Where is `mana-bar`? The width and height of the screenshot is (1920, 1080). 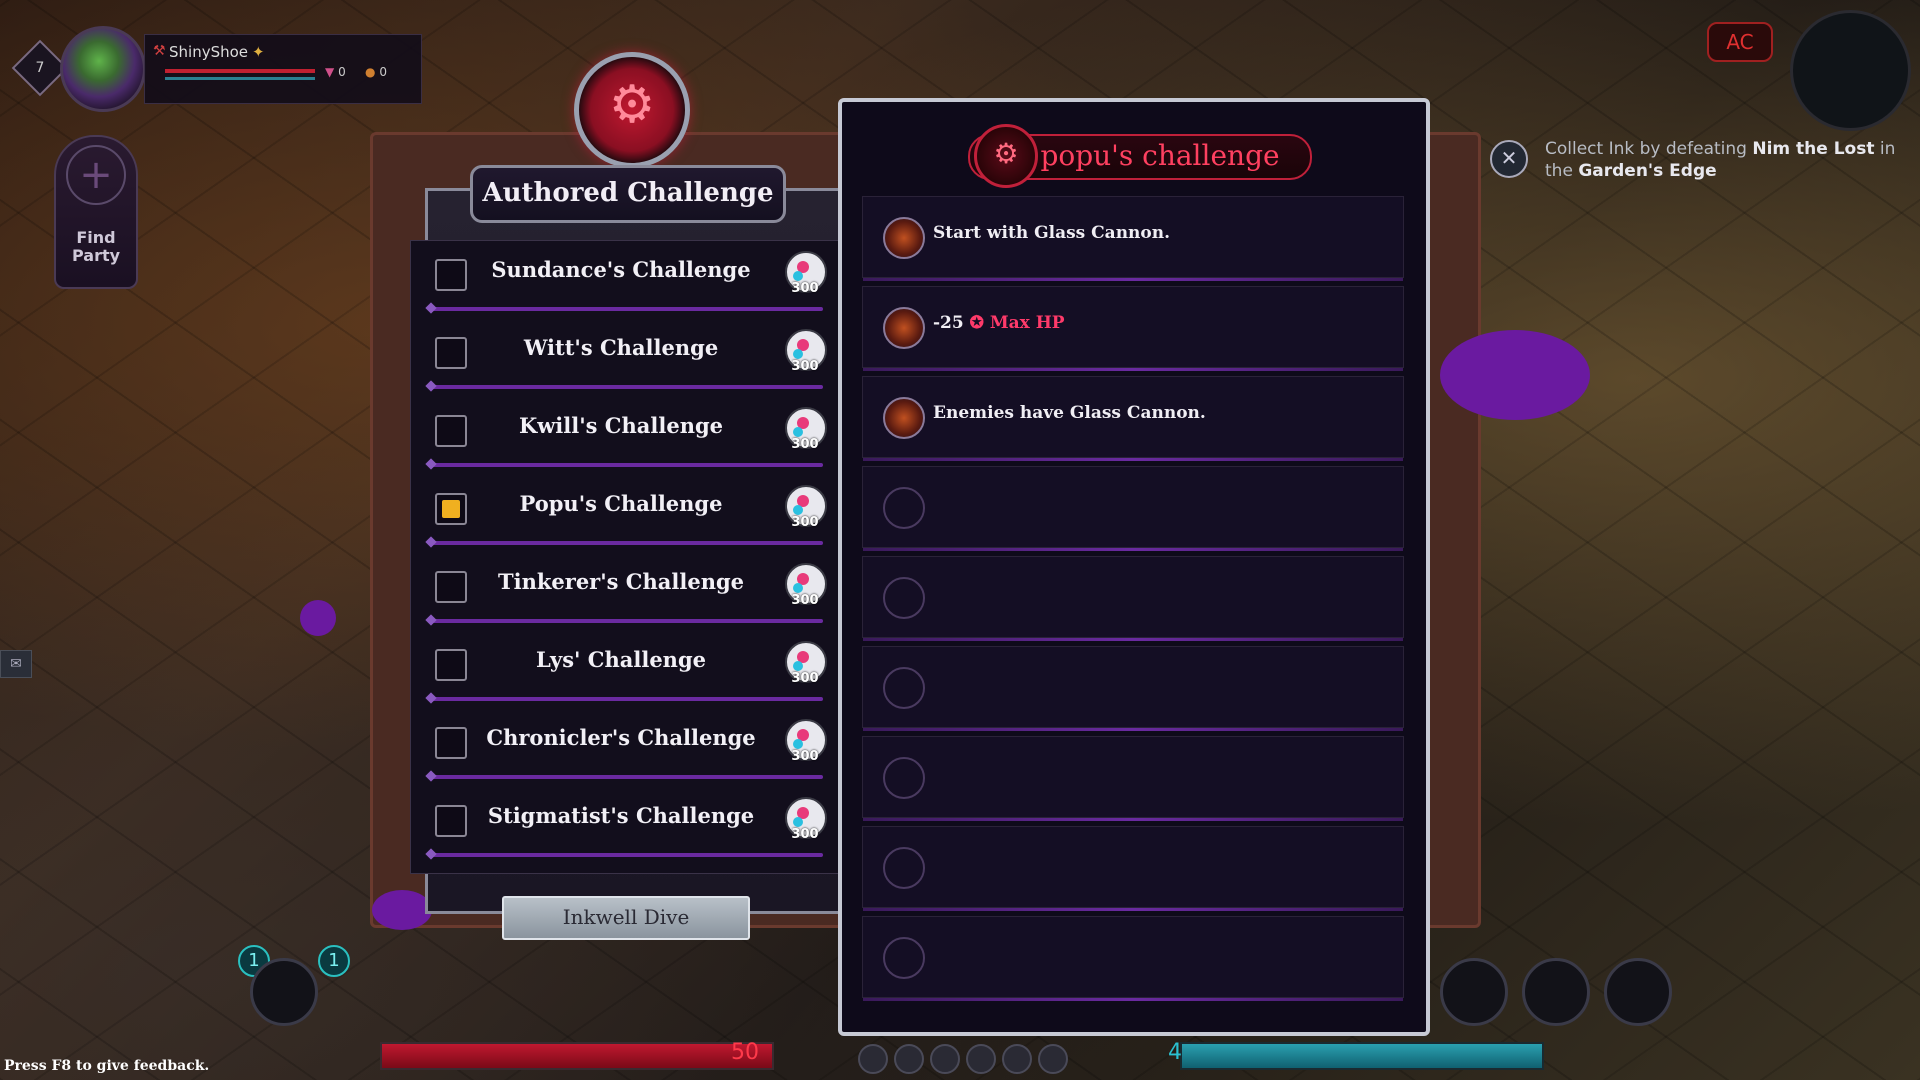
mana-bar is located at coordinates (1362, 1056).